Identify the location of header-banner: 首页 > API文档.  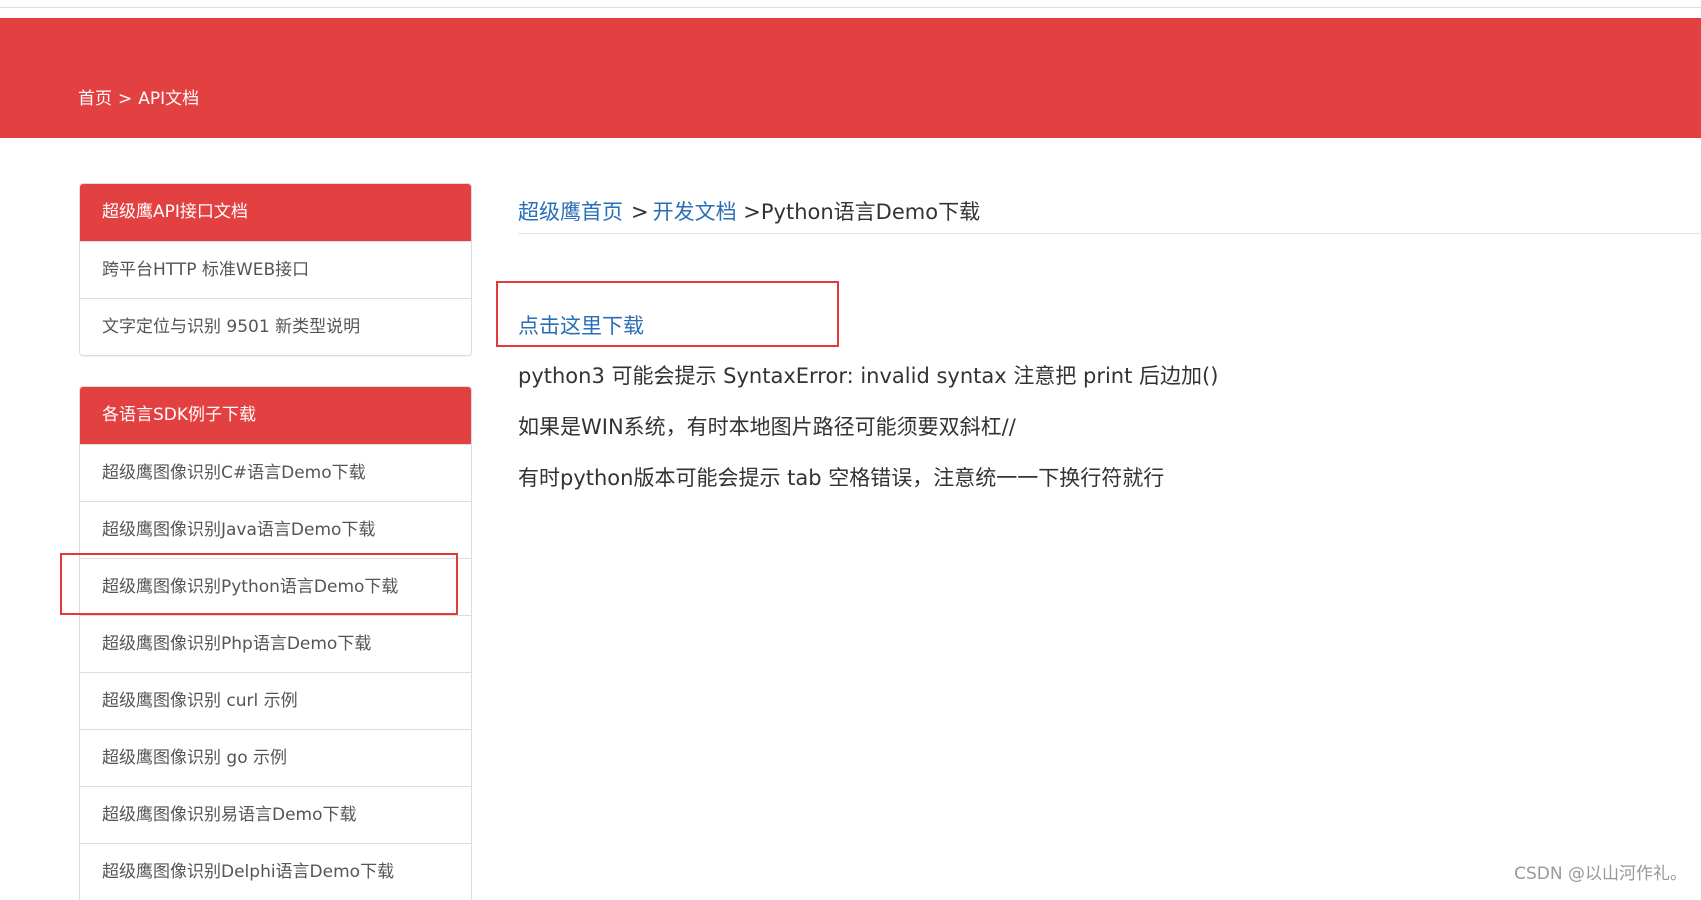
(850, 78).